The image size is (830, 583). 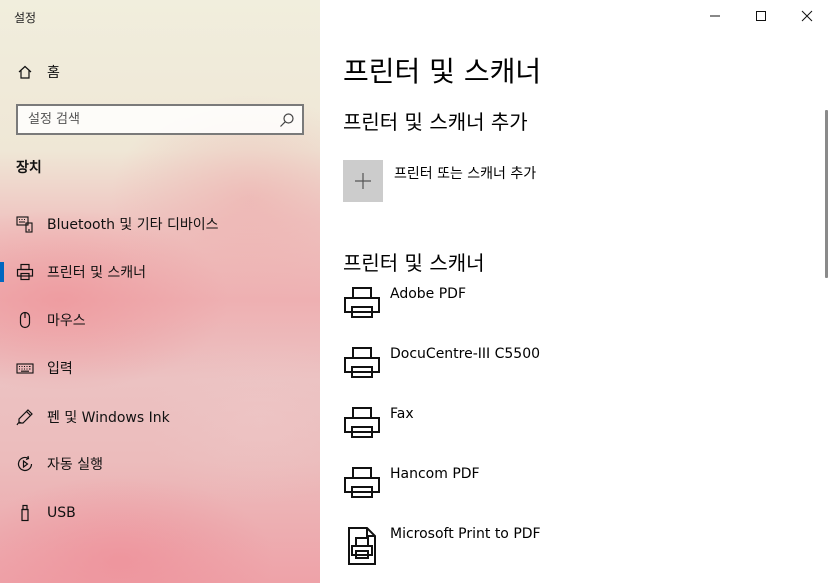 I want to click on scrollbar, so click(x=826, y=194).